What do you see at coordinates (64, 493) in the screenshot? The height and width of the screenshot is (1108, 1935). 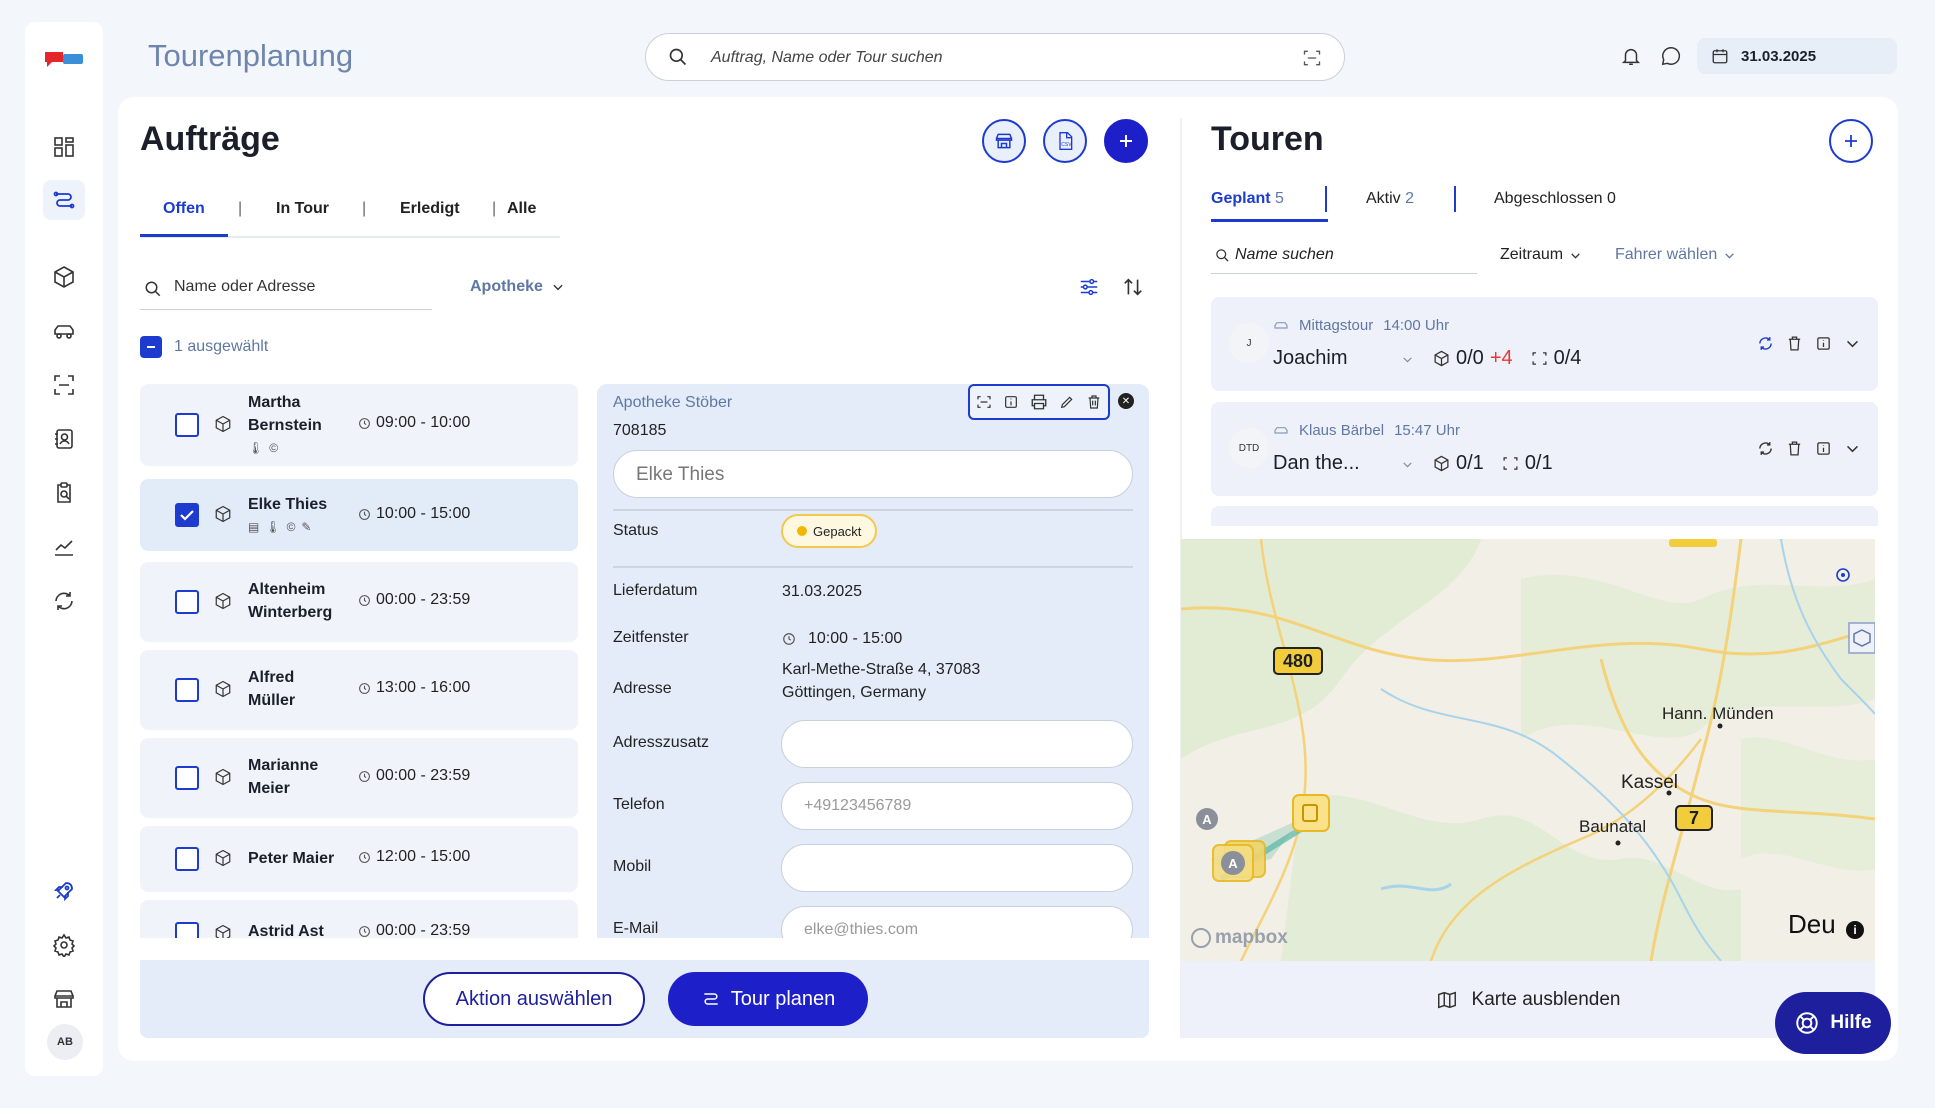 I see `report-search-icon` at bounding box center [64, 493].